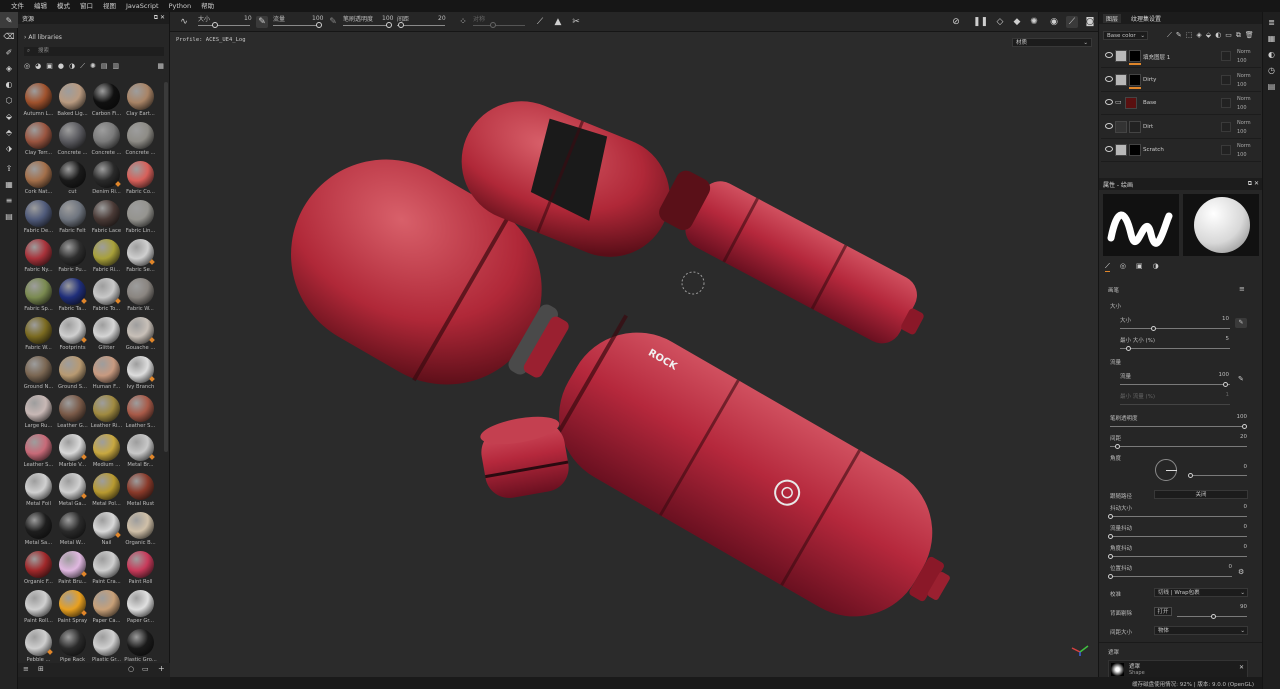 The image size is (1280, 689). Describe the element at coordinates (1178, 669) in the screenshot. I see `alpha-slot: 遮罩 Shape ✕` at that location.